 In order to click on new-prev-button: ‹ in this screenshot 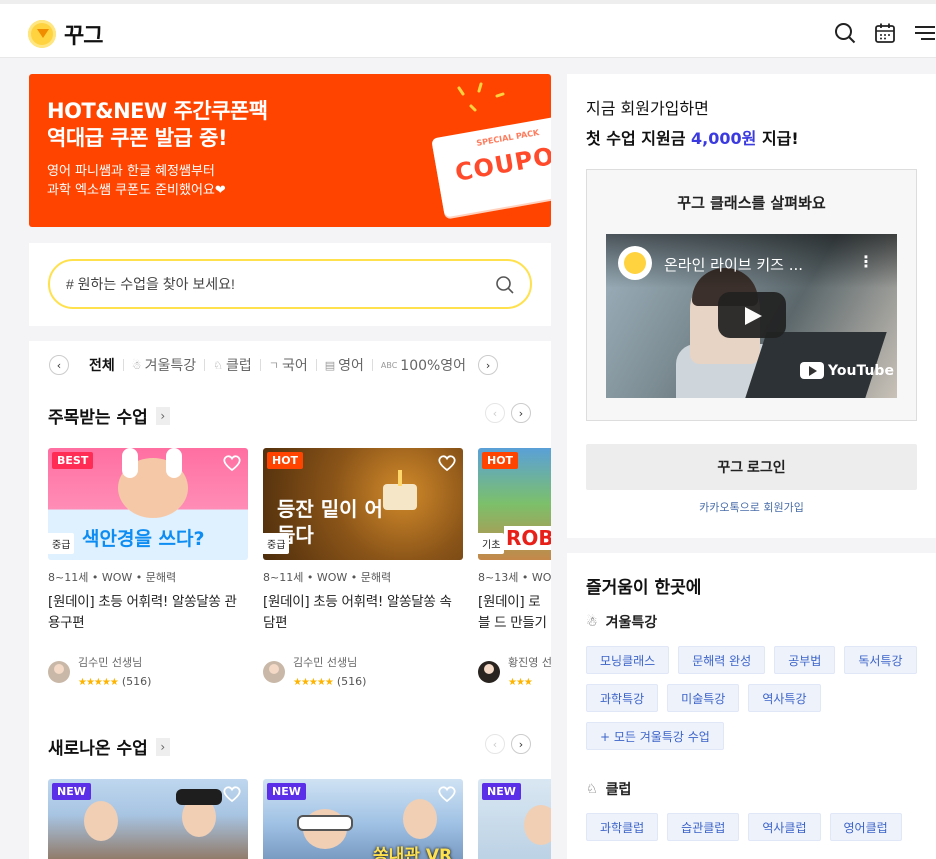, I will do `click(495, 744)`.